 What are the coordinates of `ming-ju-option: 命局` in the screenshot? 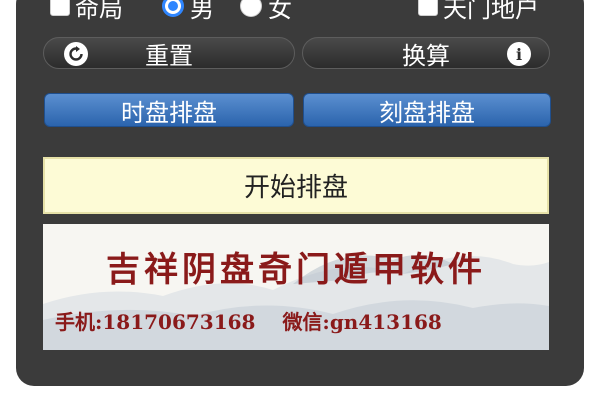 It's located at (86, 11).